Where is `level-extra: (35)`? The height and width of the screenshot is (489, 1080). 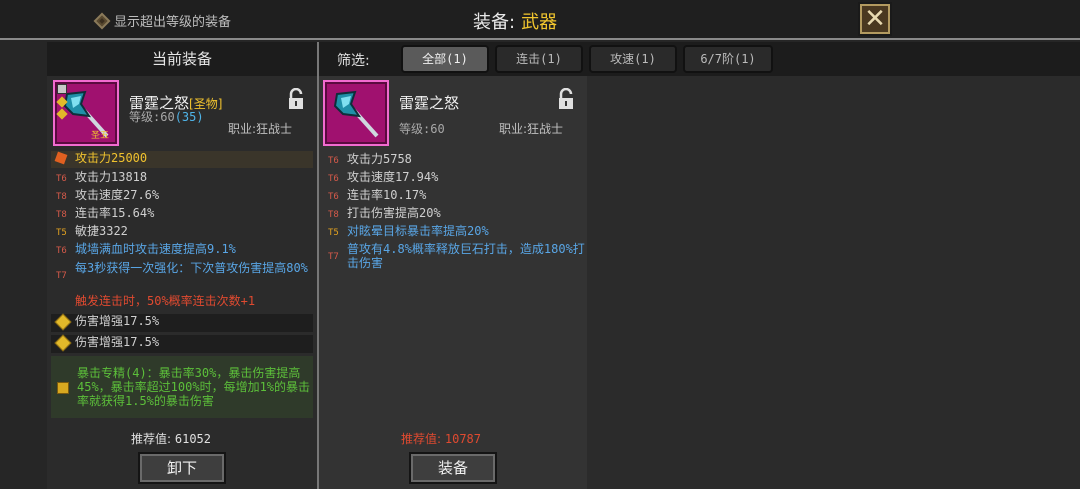 level-extra: (35) is located at coordinates (189, 117).